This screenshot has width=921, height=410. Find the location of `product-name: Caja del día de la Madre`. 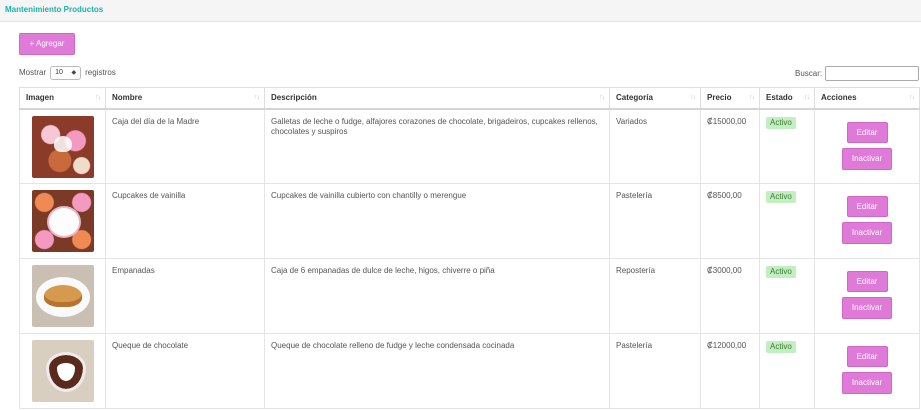

product-name: Caja del día de la Madre is located at coordinates (185, 146).